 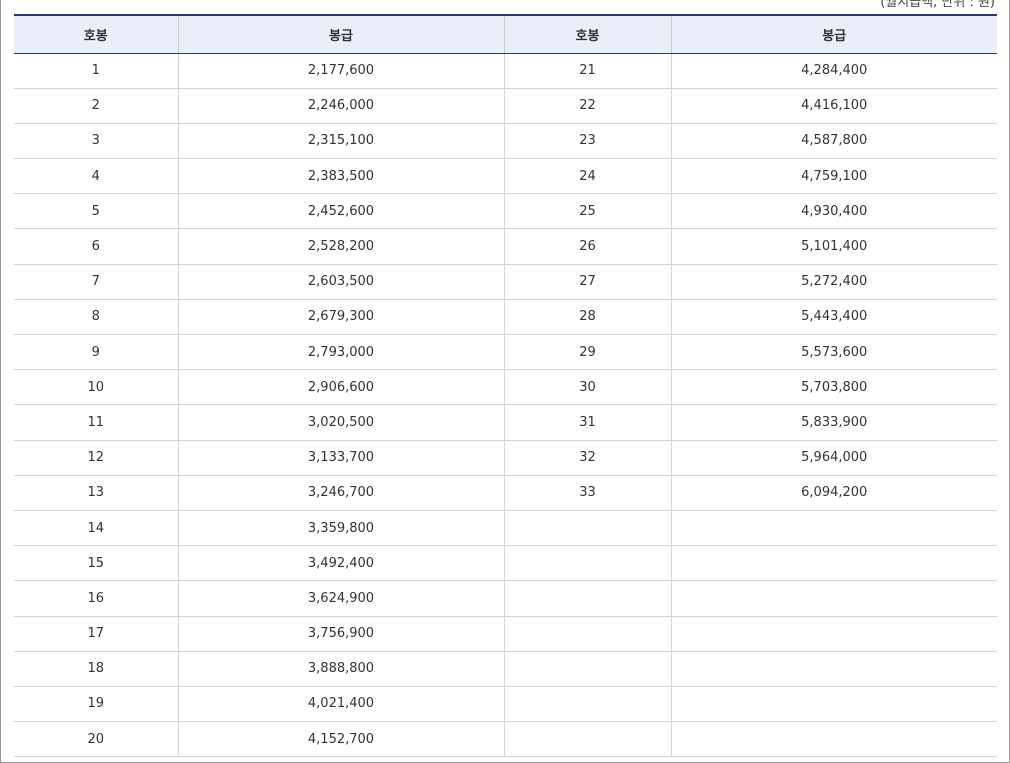 What do you see at coordinates (834, 422) in the screenshot?
I see `salary-cell: 5,833,900` at bounding box center [834, 422].